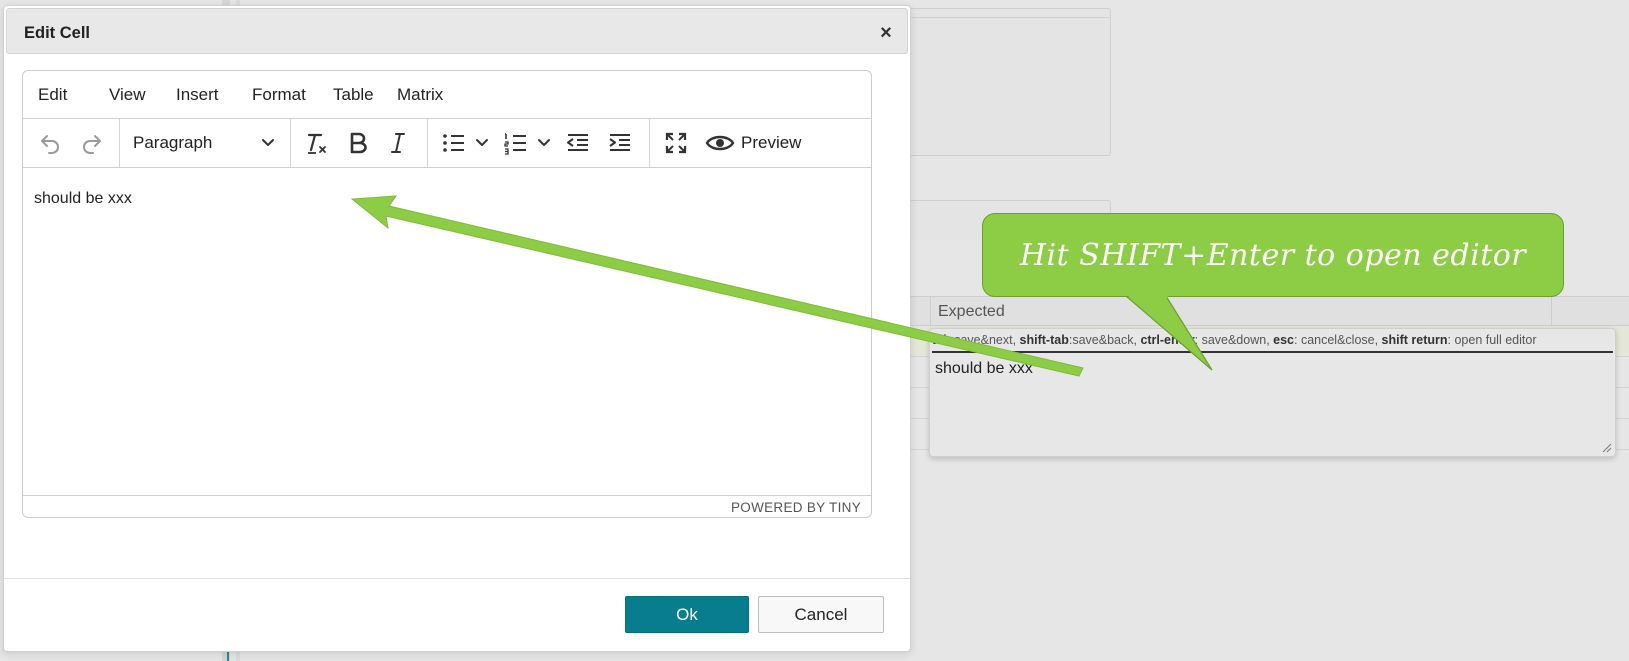  I want to click on background-panel, so click(1005, 82).